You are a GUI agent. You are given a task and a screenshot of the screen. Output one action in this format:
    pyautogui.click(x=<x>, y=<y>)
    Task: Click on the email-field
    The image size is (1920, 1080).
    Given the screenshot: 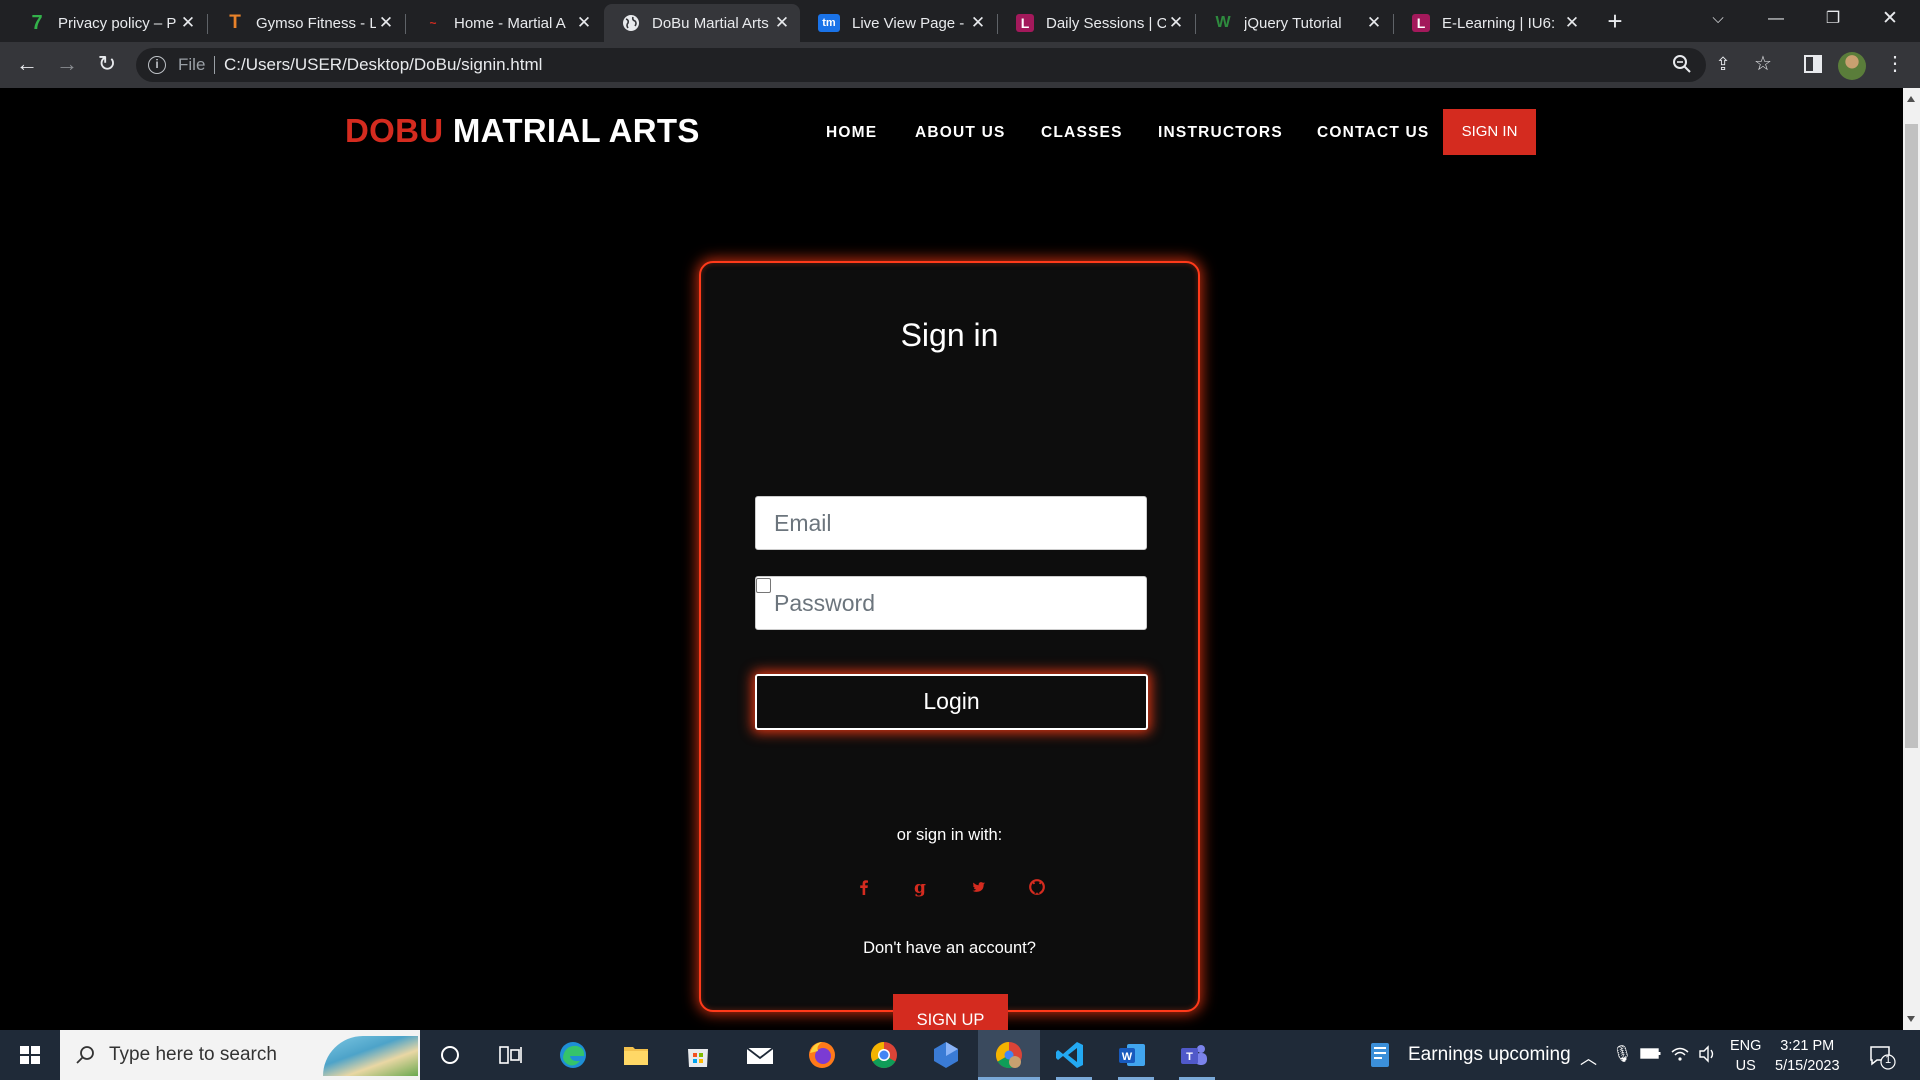 What is the action you would take?
    pyautogui.click(x=951, y=523)
    